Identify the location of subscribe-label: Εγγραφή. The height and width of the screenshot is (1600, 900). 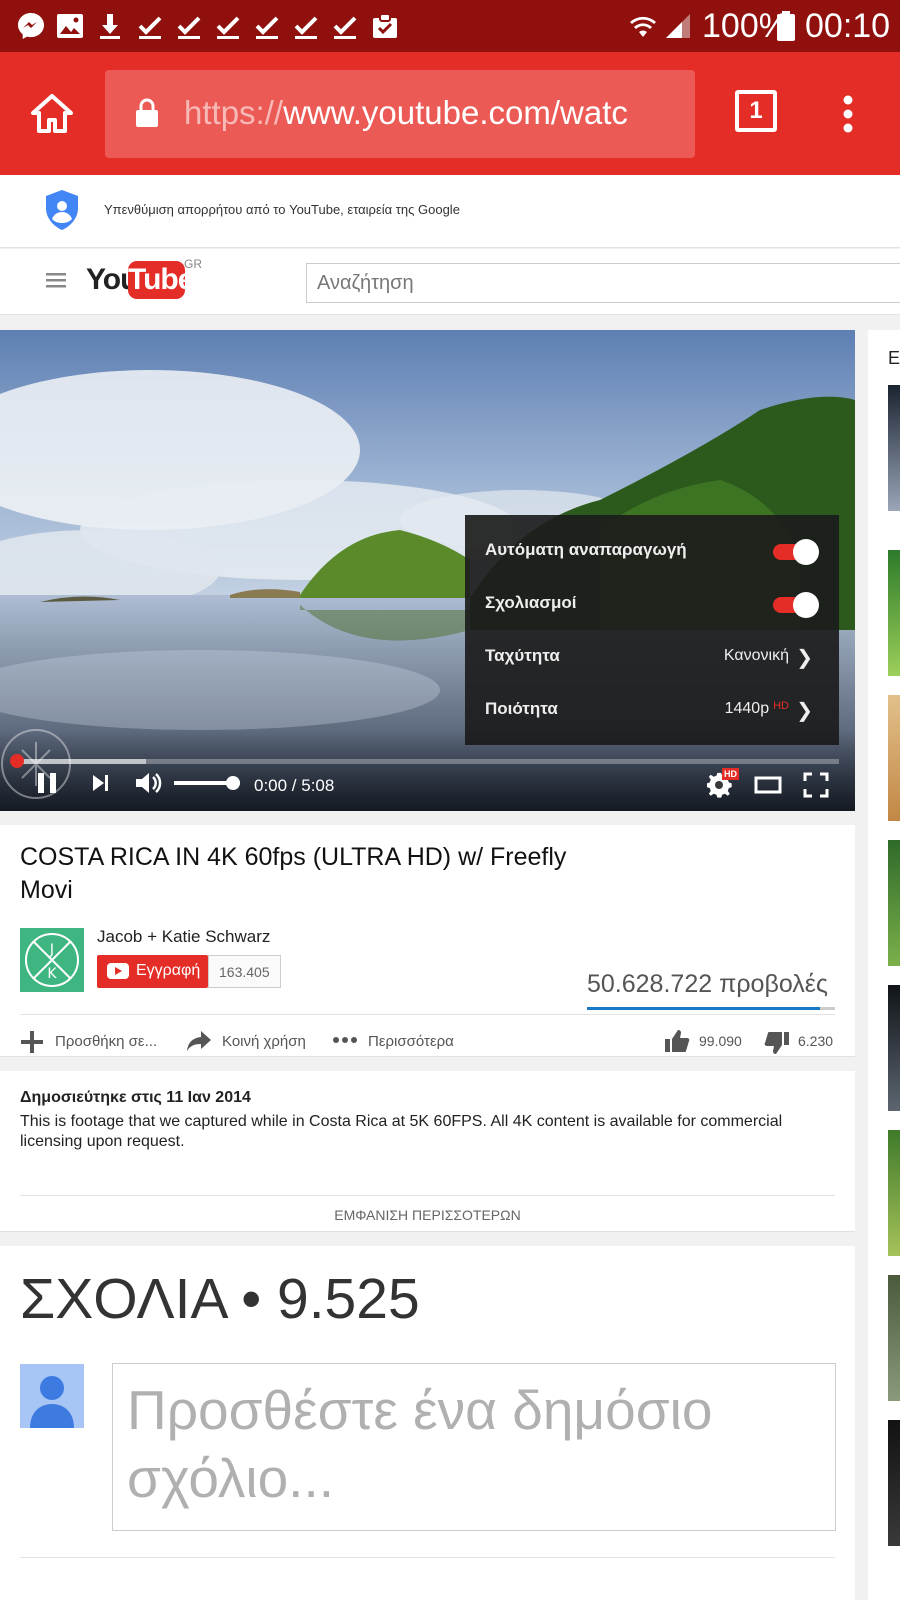
(168, 970).